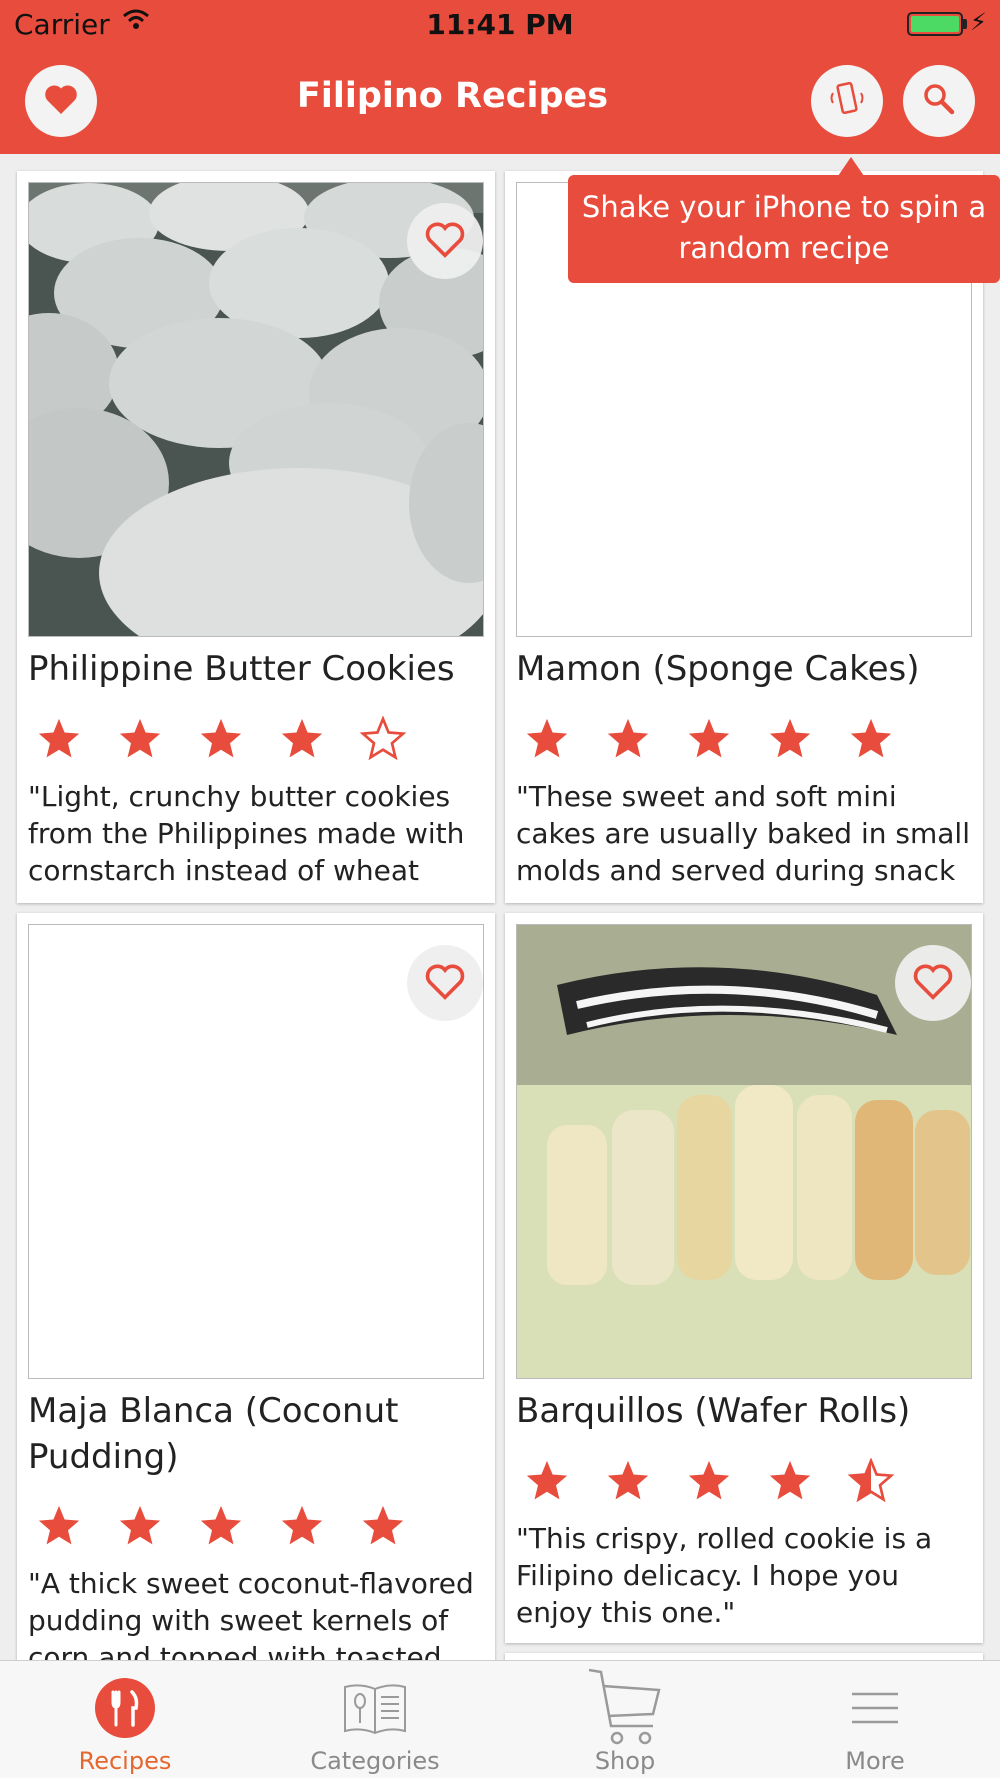 The height and width of the screenshot is (1778, 1000). I want to click on shopping-cart-icon, so click(625, 1706).